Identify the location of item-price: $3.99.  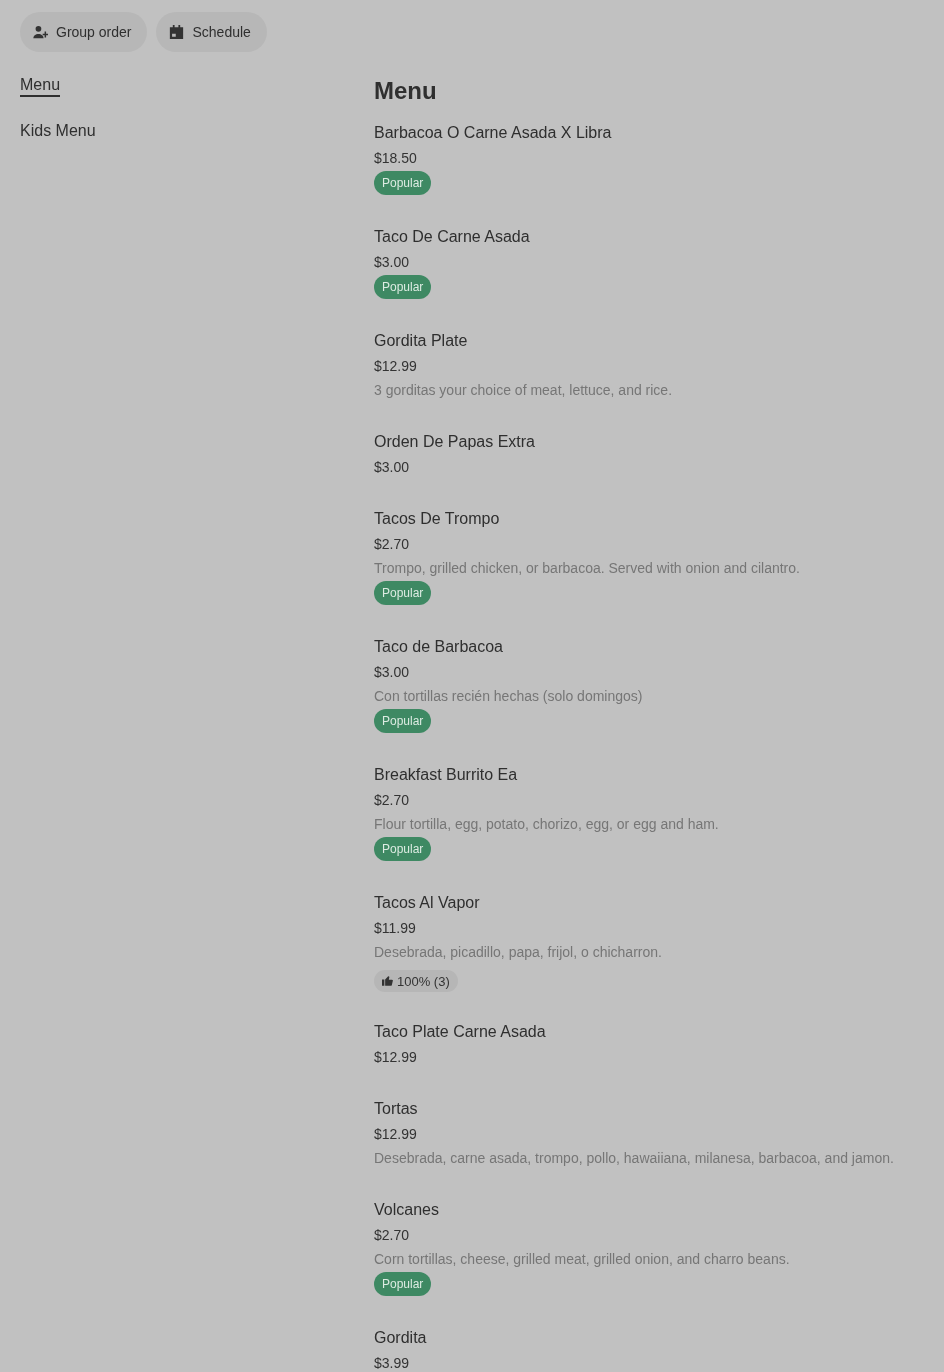
(392, 1363).